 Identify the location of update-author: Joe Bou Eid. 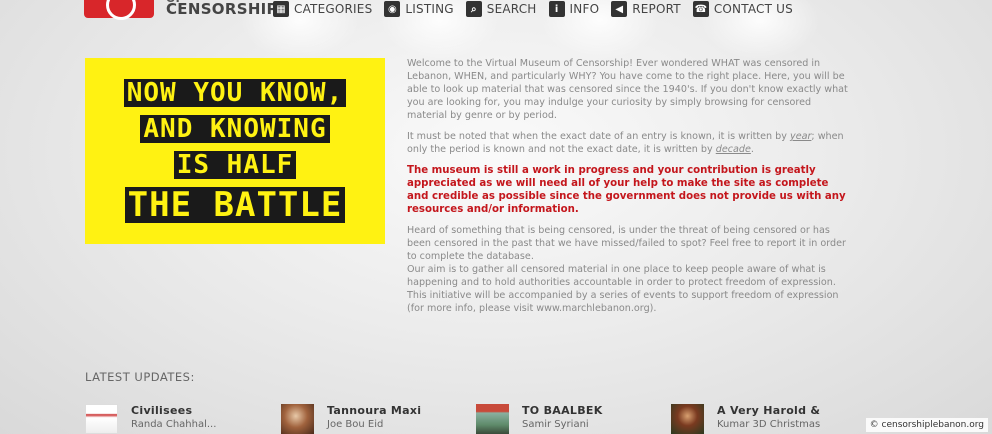
(355, 424).